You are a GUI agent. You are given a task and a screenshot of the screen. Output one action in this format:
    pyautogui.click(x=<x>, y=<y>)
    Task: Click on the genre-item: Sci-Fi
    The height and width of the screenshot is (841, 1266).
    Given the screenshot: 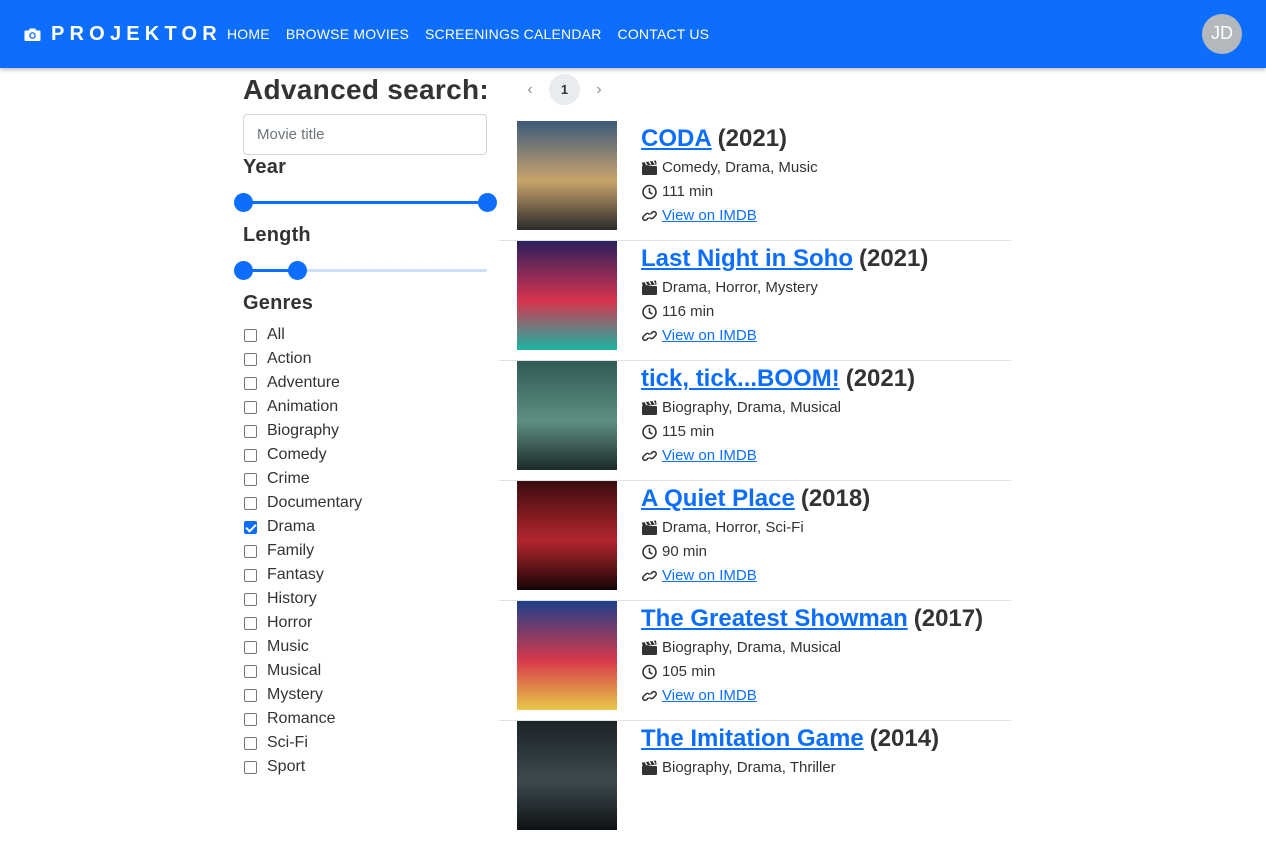 What is the action you would take?
    pyautogui.click(x=275, y=743)
    